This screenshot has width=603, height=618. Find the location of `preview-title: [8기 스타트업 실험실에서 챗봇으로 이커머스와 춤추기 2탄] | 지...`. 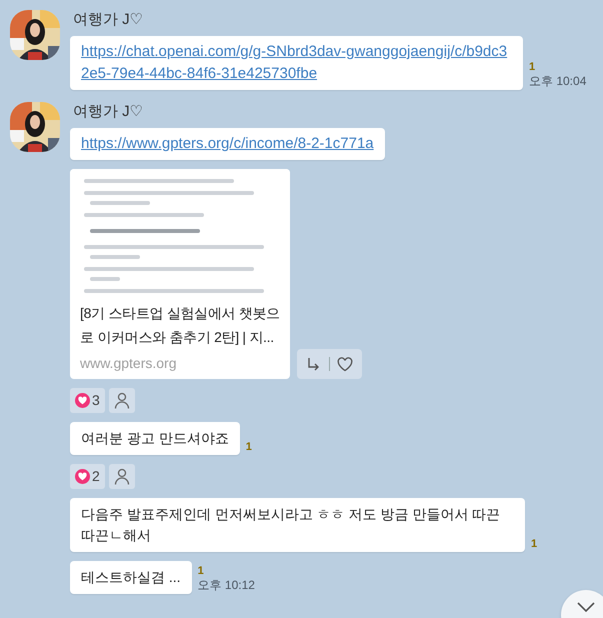

preview-title: [8기 스타트업 실험실에서 챗봇으로 이커머스와 춤추기 2탄] | 지... is located at coordinates (180, 325).